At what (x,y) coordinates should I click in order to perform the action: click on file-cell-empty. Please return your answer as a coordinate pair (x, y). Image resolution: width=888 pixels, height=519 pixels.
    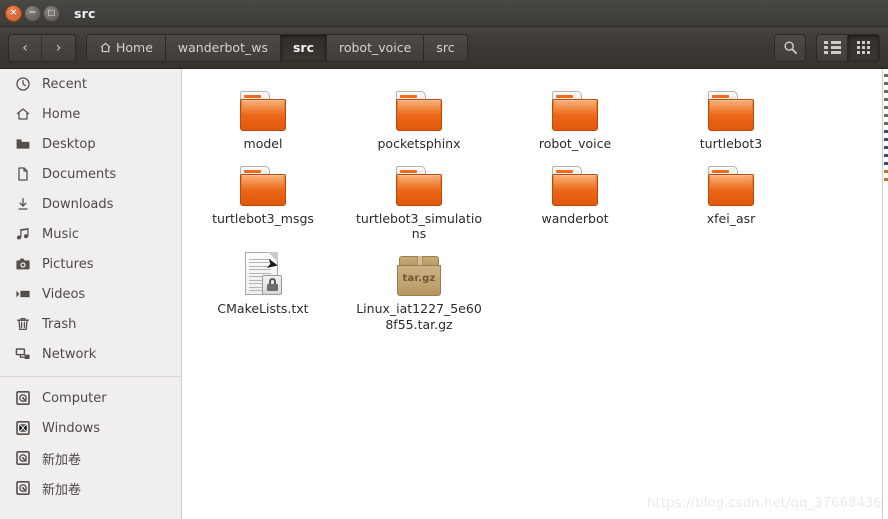
    Looking at the image, I should click on (731, 287).